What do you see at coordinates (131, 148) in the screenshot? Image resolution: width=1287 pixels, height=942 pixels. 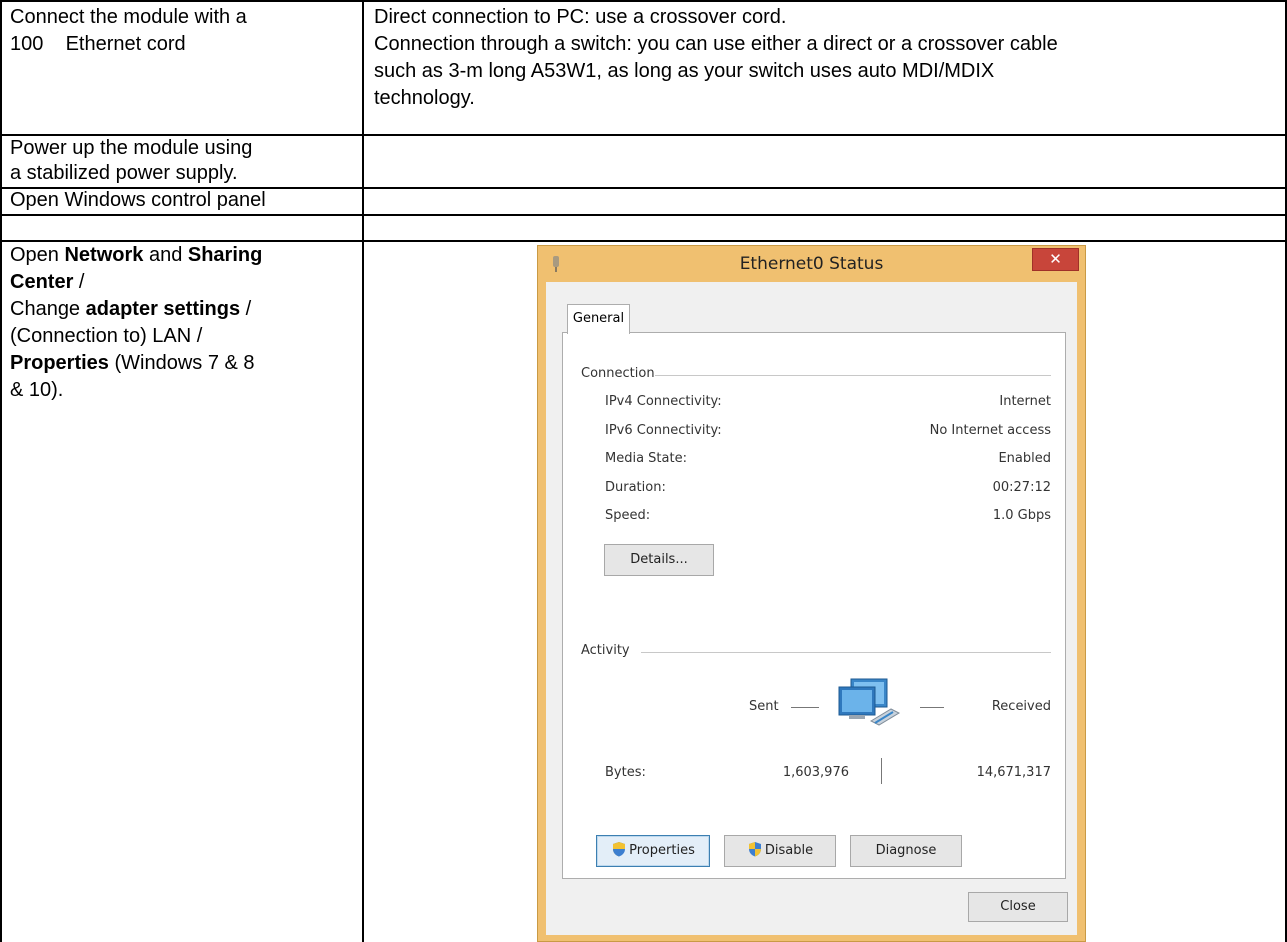 I see `step-text: Power up the module using` at bounding box center [131, 148].